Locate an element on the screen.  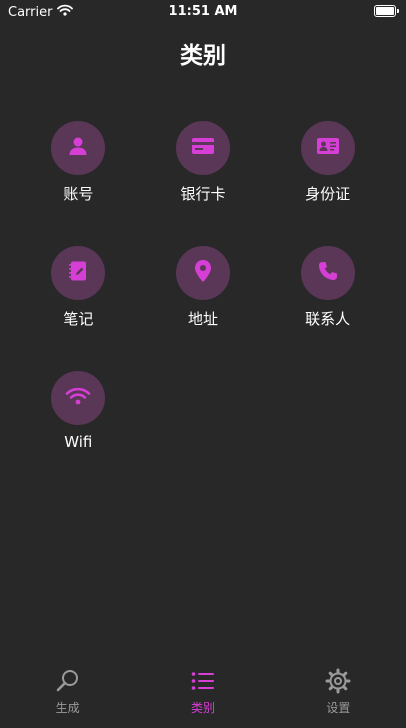
category-wifi: Wifi is located at coordinates (78, 424).